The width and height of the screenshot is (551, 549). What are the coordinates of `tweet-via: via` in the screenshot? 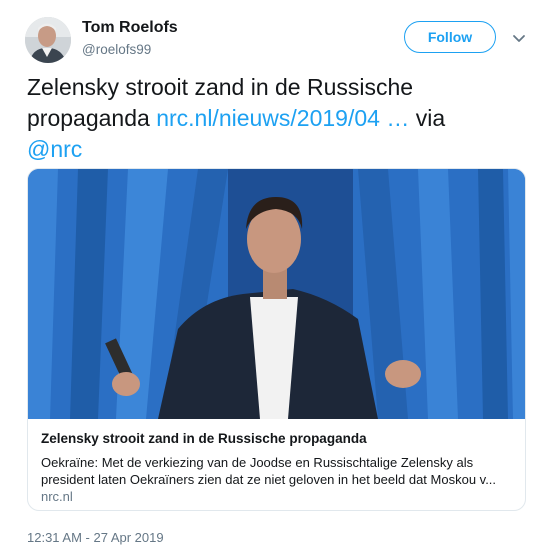 It's located at (430, 118).